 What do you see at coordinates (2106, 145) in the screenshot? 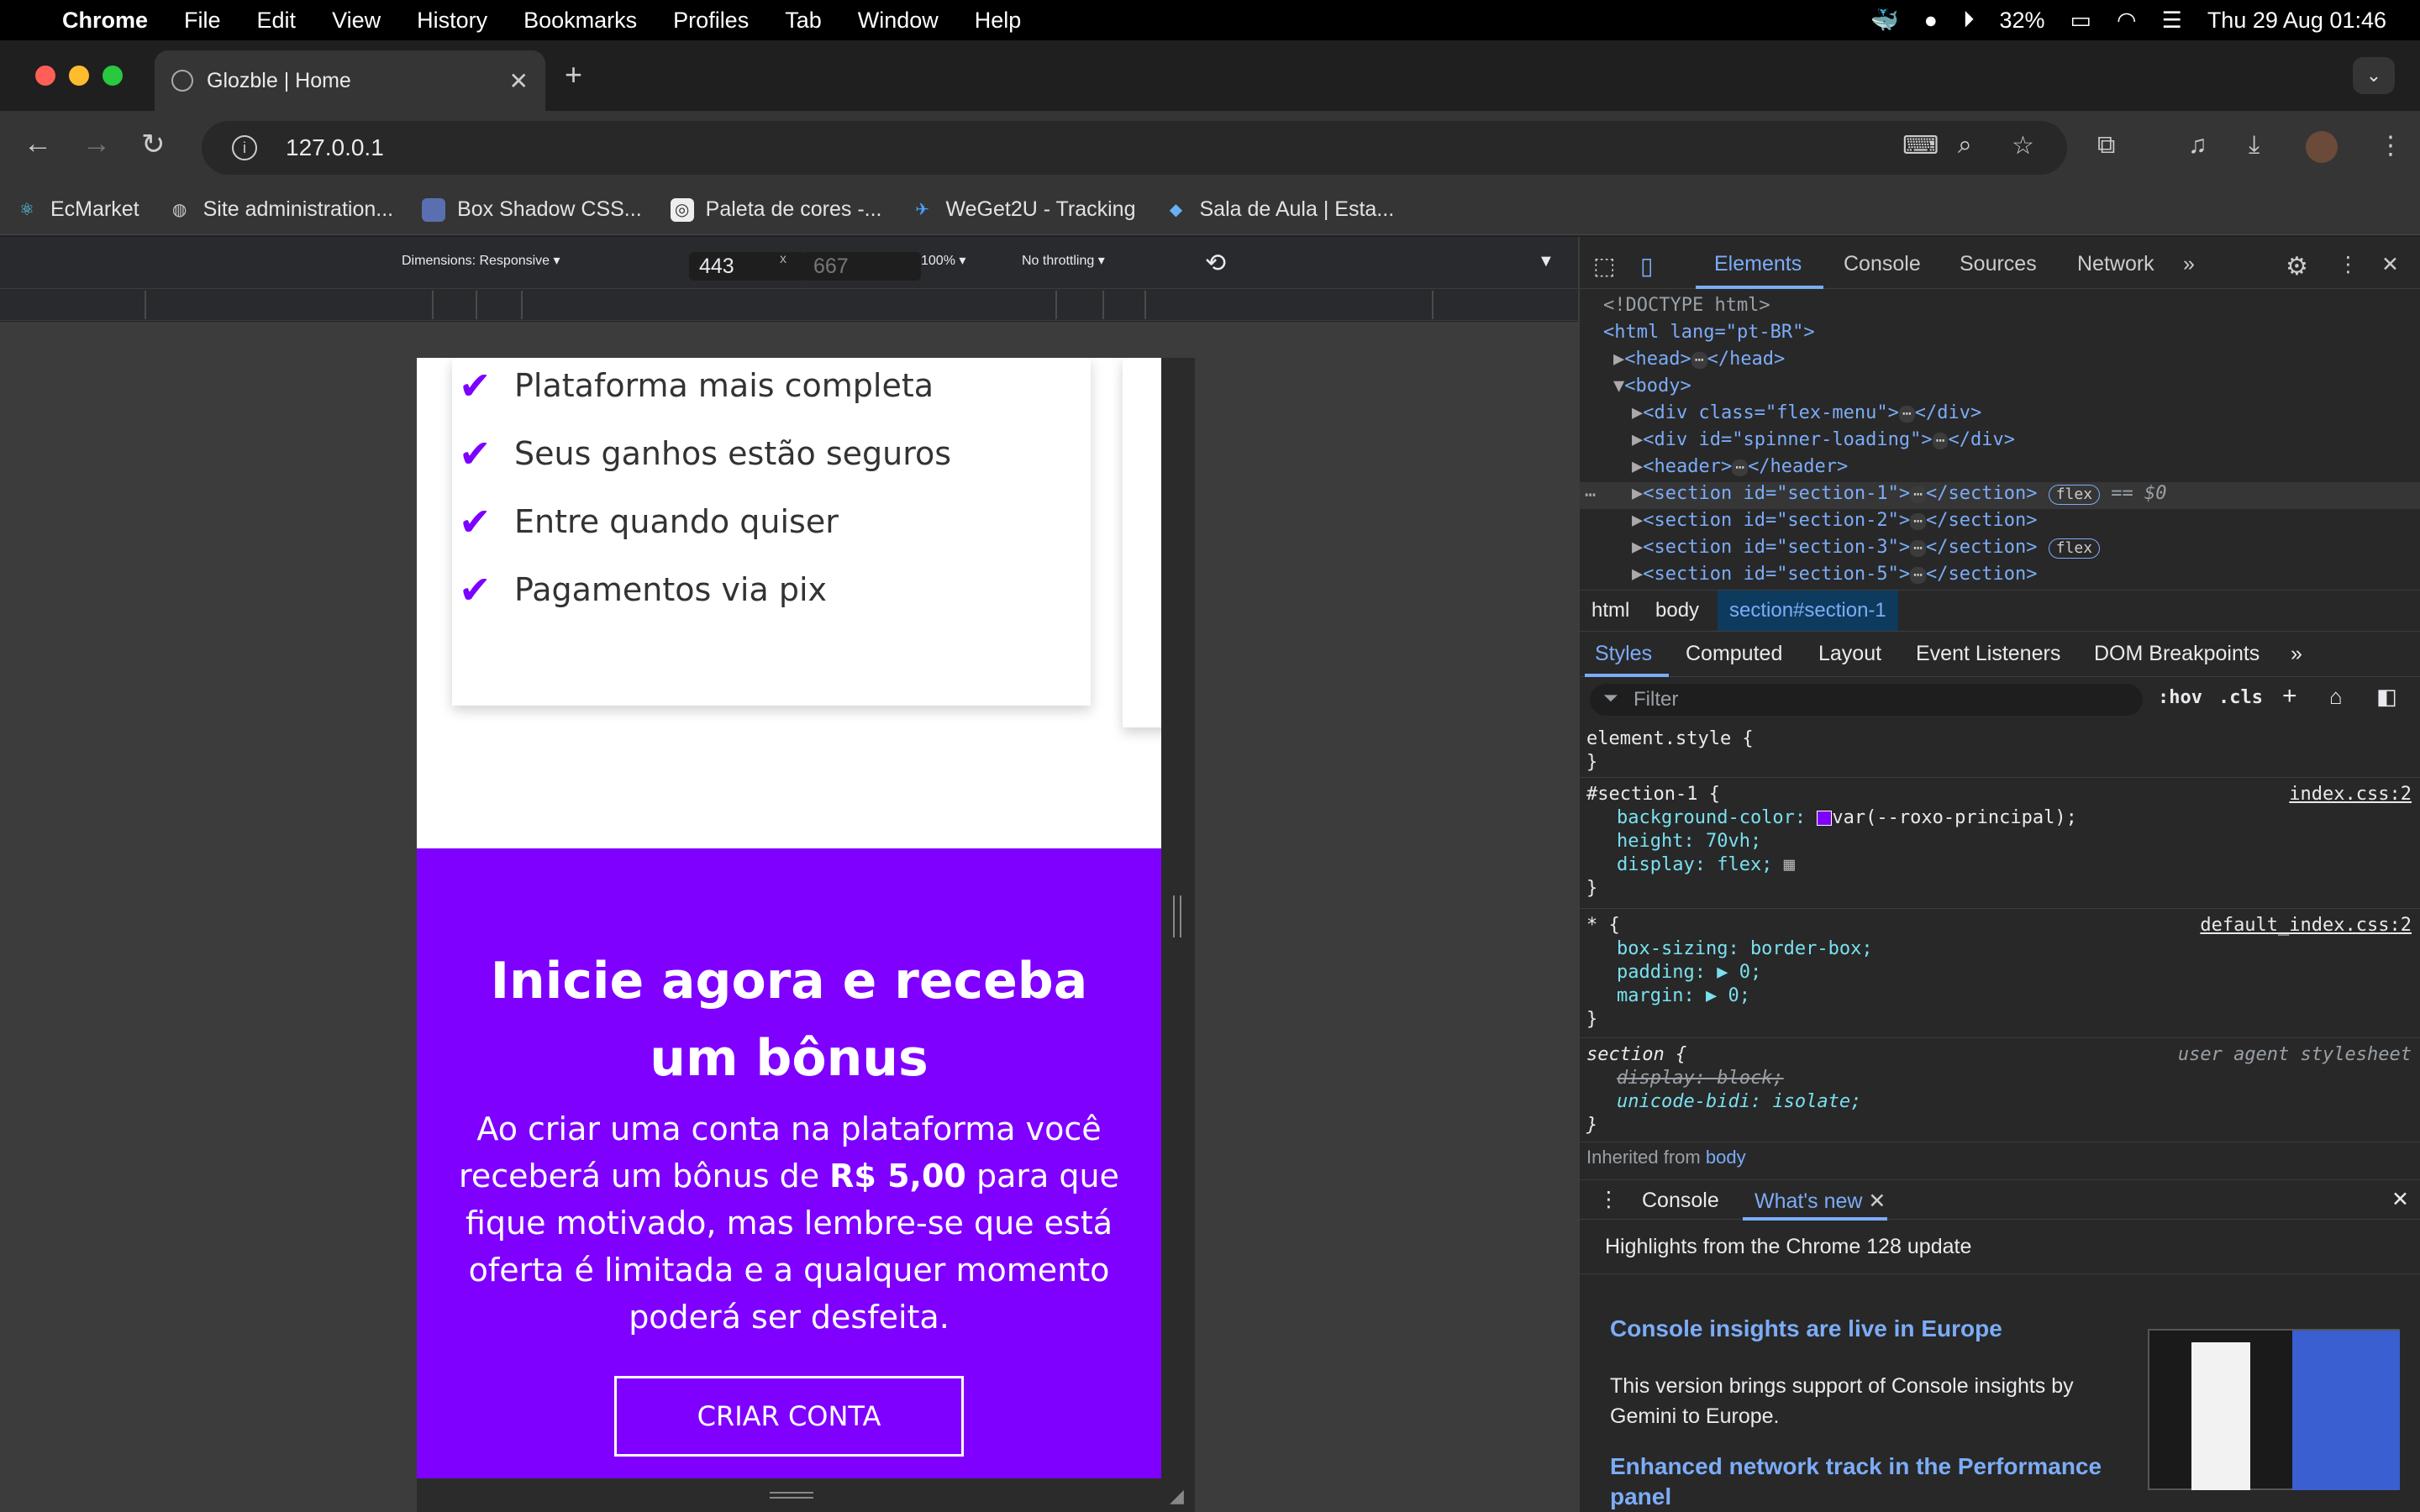
I see `extensions-icon: ⧉` at bounding box center [2106, 145].